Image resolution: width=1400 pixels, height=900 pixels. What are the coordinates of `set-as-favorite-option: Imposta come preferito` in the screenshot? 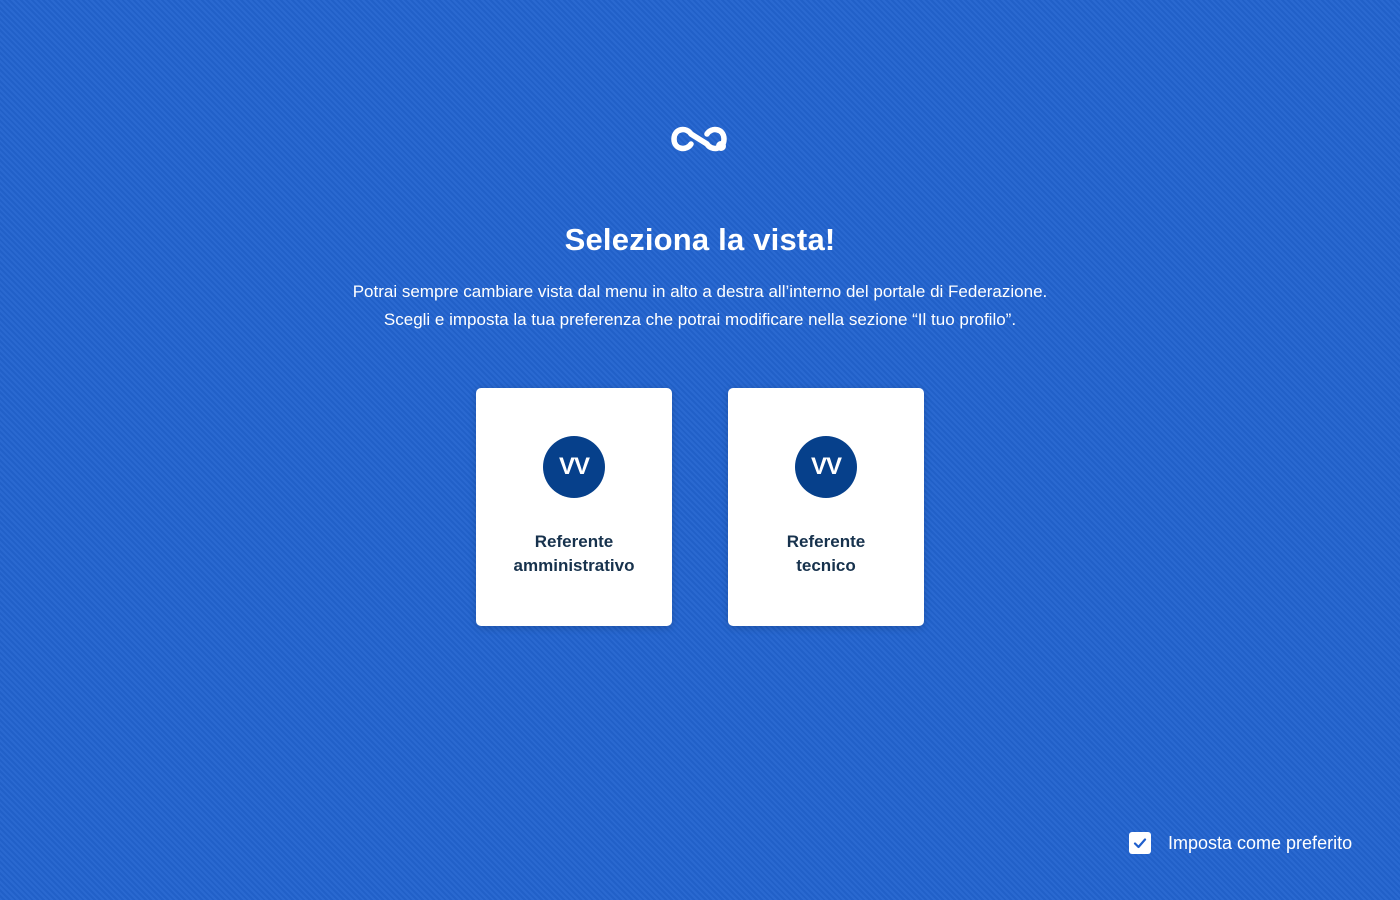 It's located at (1240, 843).